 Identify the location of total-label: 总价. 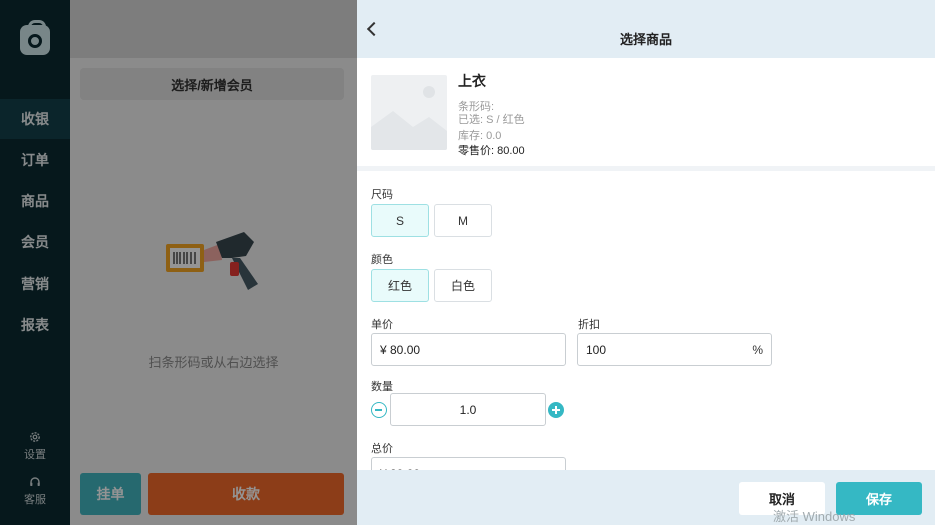
(382, 449).